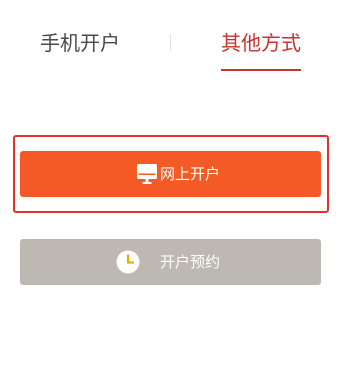 The width and height of the screenshot is (355, 386). I want to click on online-open-button: 网上开户, so click(170, 174).